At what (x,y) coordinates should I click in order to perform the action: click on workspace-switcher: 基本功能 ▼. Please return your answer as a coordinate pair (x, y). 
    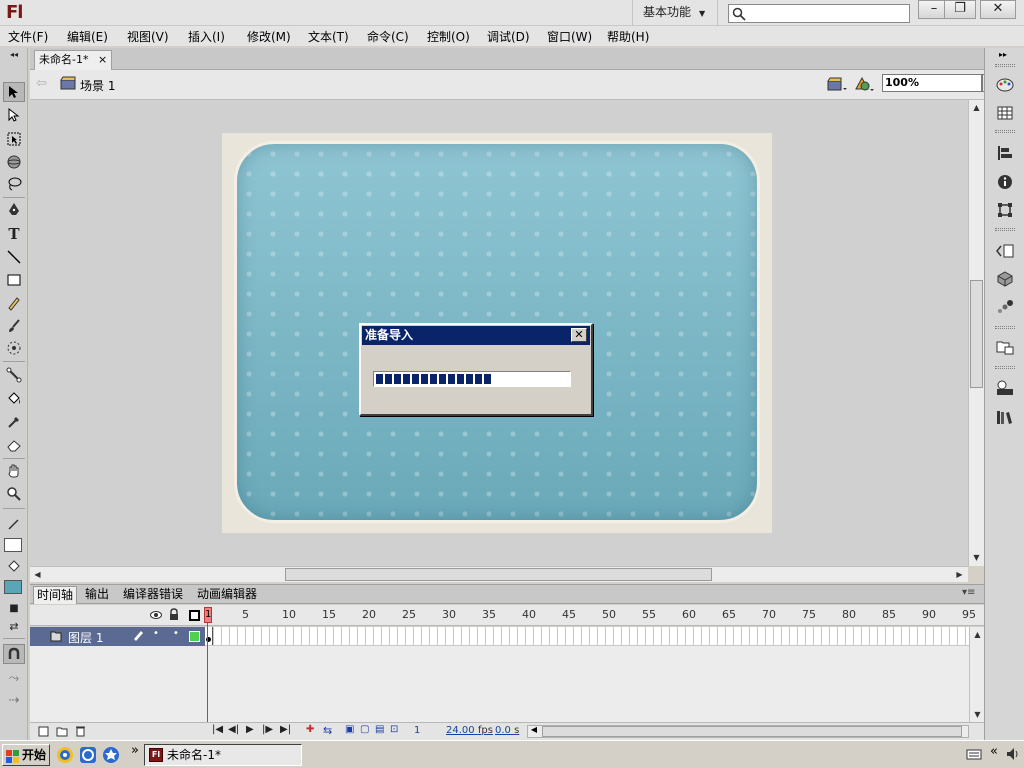
    Looking at the image, I should click on (675, 13).